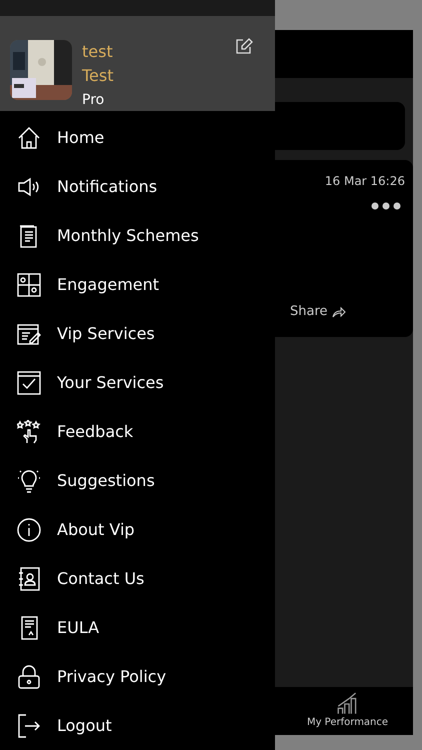 This screenshot has height=750, width=422. I want to click on menu-item: Logout, so click(84, 726).